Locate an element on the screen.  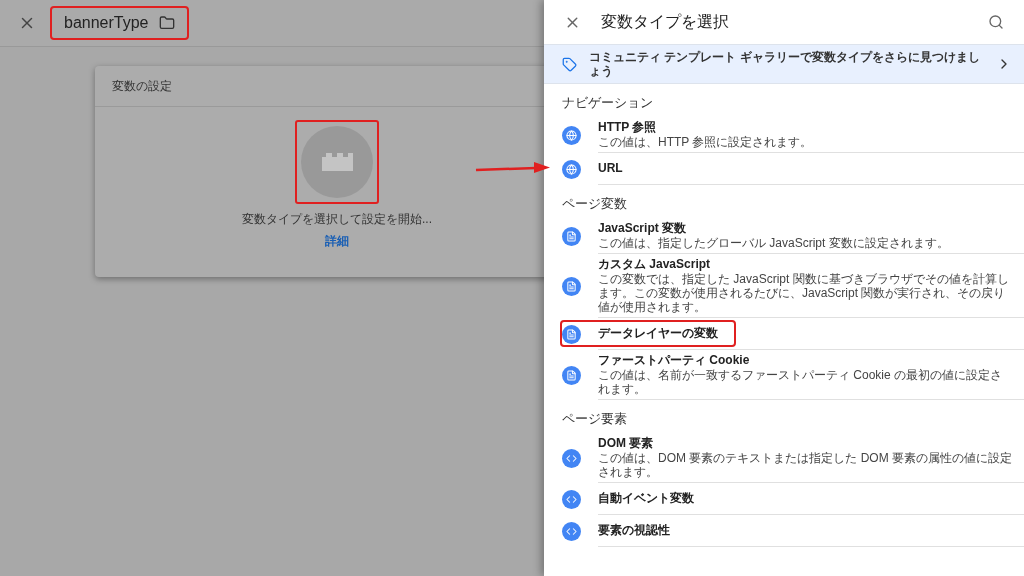
variable-type-item: ファーストパーティ Cookie この値は、名前が一致するファーストパーティ Cookie の最初の値に設定されます。 is located at coordinates (811, 375).